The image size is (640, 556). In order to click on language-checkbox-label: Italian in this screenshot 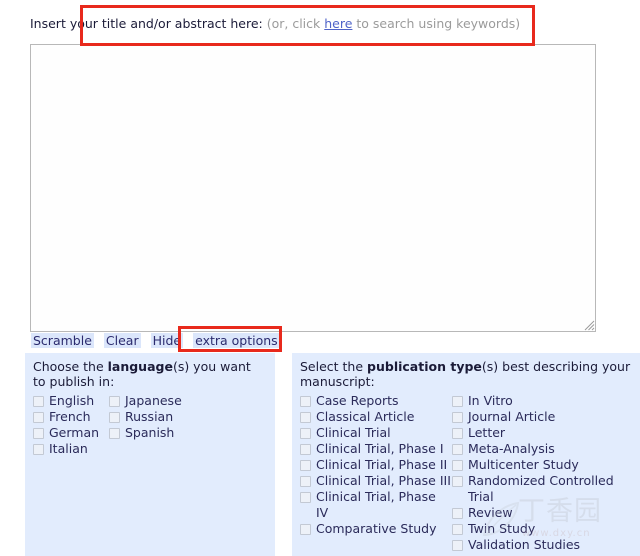, I will do `click(68, 448)`.